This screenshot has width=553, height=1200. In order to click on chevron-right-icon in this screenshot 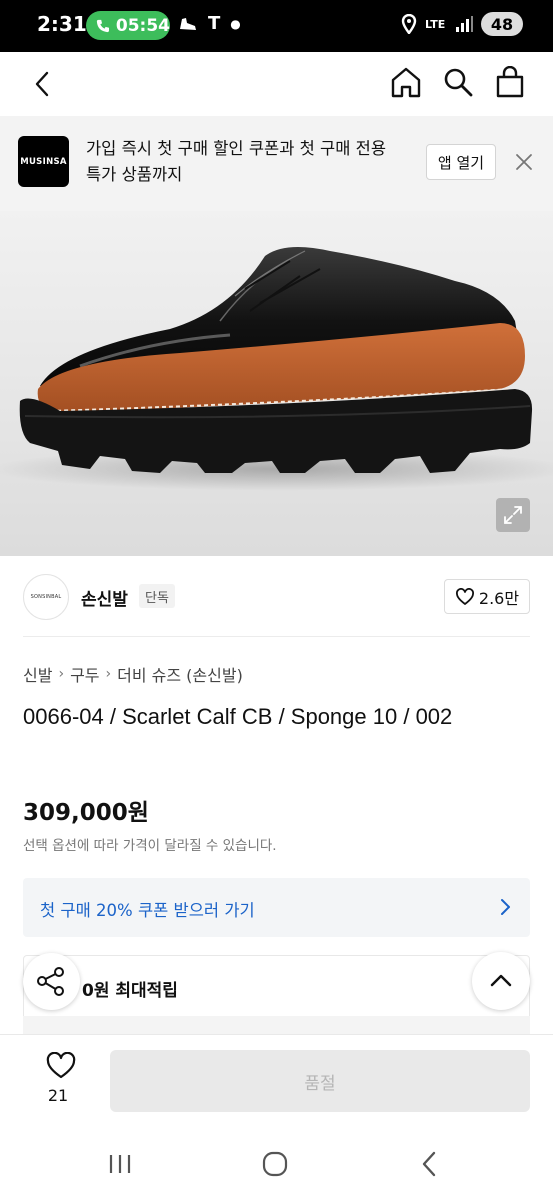, I will do `click(505, 907)`.